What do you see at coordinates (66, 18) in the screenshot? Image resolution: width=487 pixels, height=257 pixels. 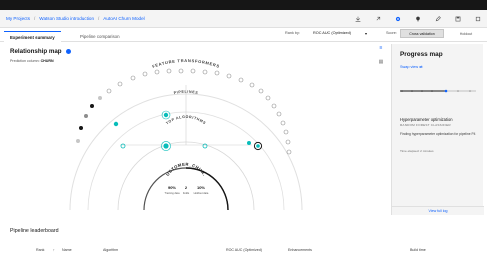 I see `breadcrumb-project: Watson Studio introduction` at bounding box center [66, 18].